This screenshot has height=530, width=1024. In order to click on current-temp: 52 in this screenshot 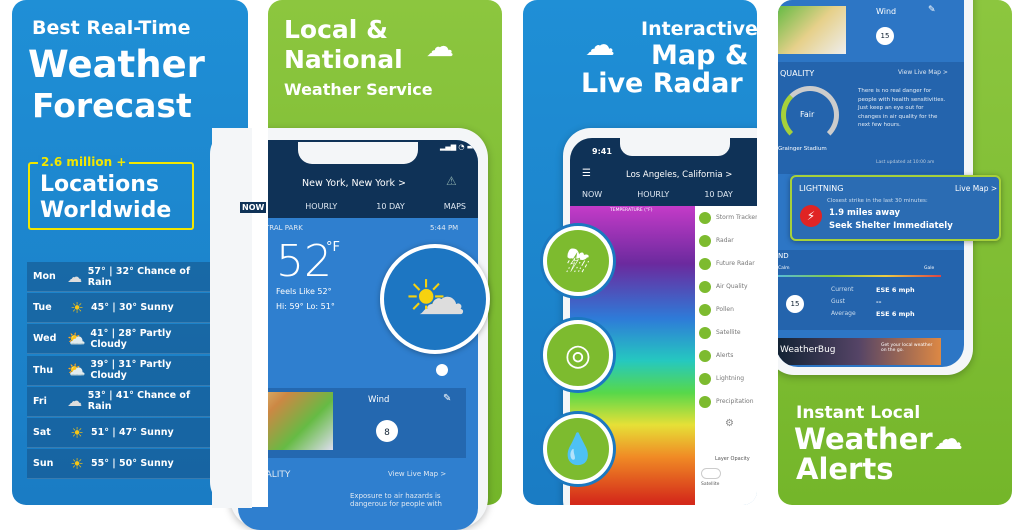, I will do `click(304, 261)`.